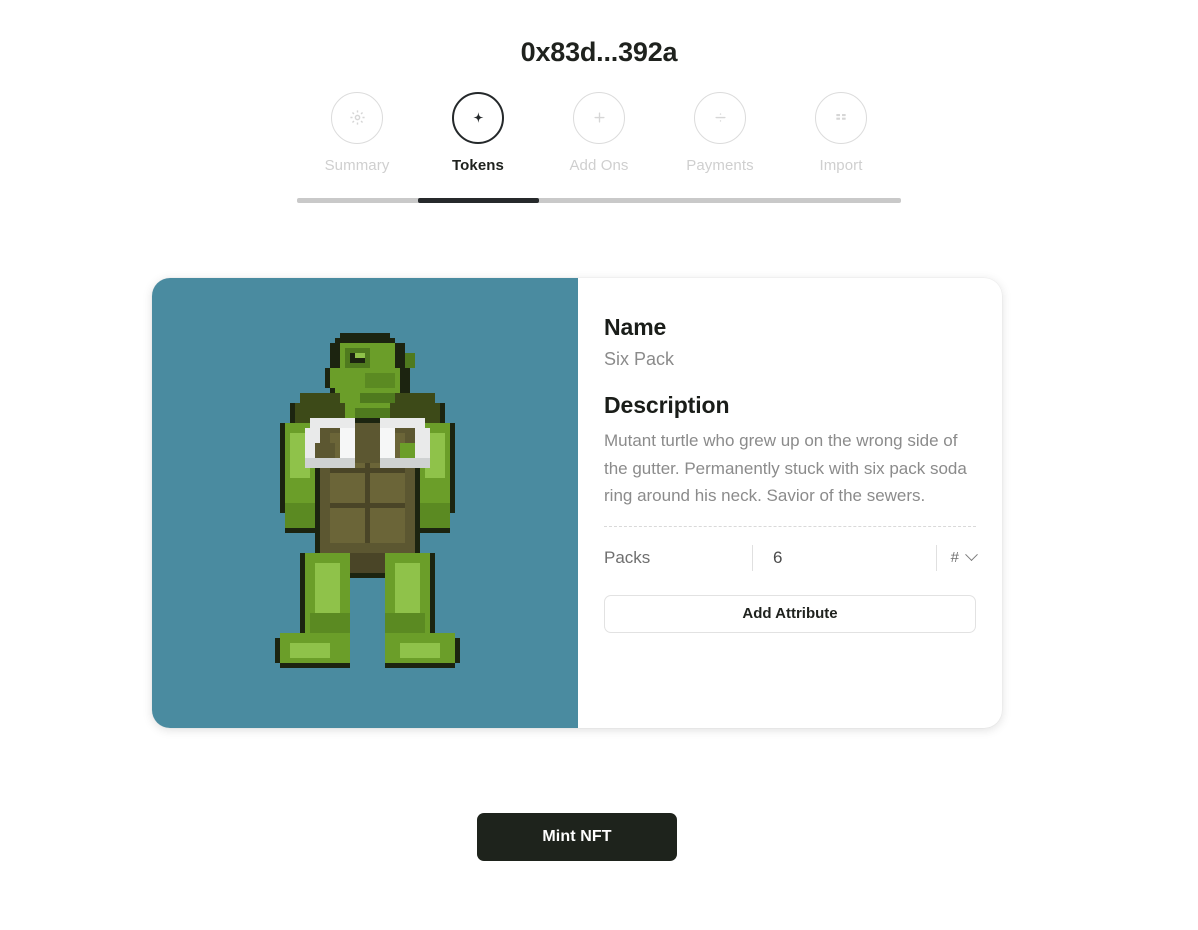 Image resolution: width=1198 pixels, height=930 pixels. What do you see at coordinates (577, 837) in the screenshot?
I see `mint-nft-button: Mint NFT` at bounding box center [577, 837].